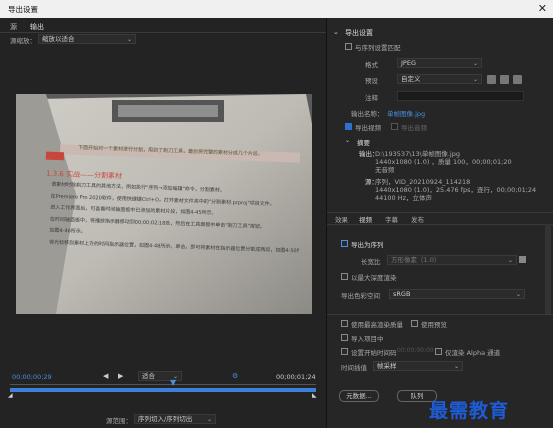  What do you see at coordinates (404, 198) in the screenshot?
I see `summary-source-audio: 44100 Hz，立体声` at bounding box center [404, 198].